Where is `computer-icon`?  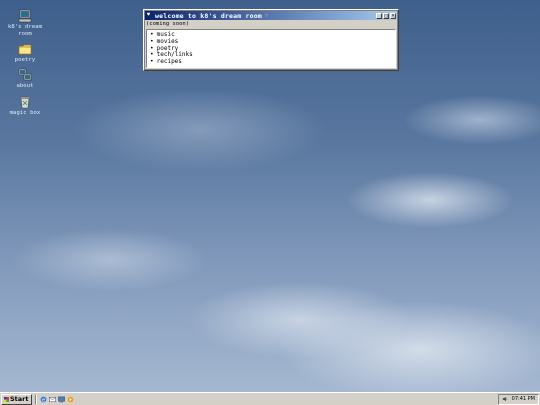
computer-icon is located at coordinates (25, 15).